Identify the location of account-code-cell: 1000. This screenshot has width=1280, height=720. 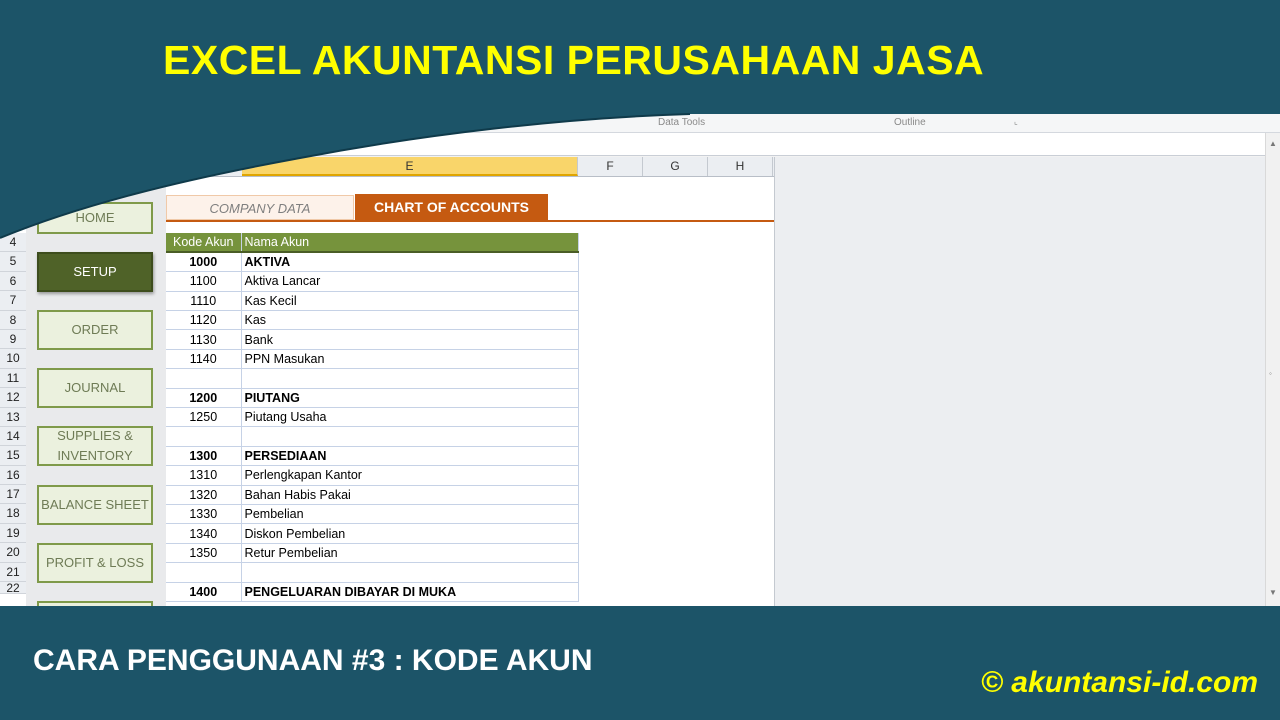
(204, 262).